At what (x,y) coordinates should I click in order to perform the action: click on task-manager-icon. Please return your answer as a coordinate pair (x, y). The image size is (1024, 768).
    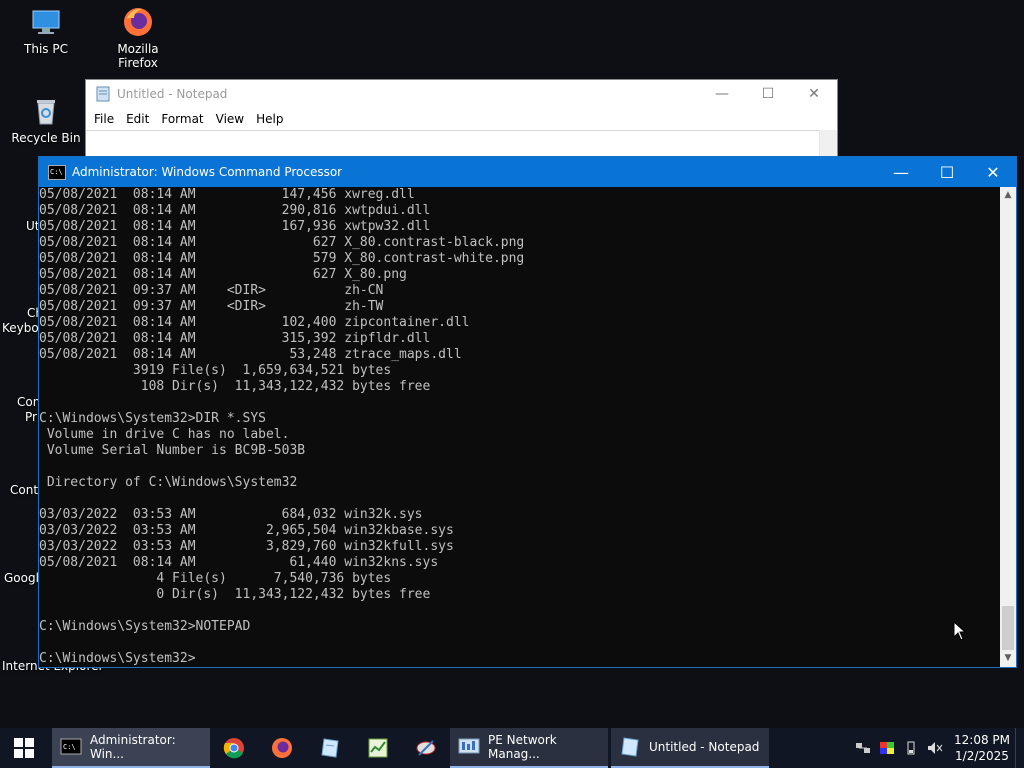
    Looking at the image, I should click on (378, 748).